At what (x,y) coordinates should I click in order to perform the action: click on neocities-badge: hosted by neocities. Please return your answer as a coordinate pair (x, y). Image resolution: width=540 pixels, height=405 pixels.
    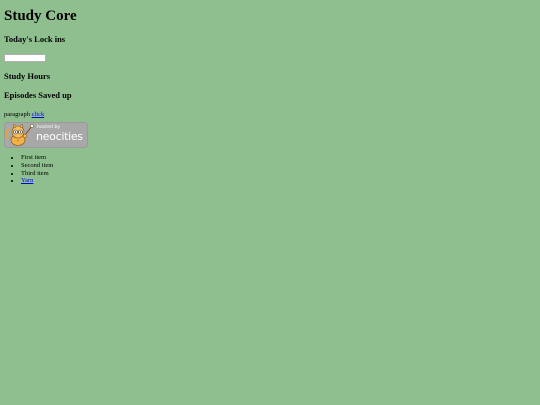
    Looking at the image, I should click on (46, 135).